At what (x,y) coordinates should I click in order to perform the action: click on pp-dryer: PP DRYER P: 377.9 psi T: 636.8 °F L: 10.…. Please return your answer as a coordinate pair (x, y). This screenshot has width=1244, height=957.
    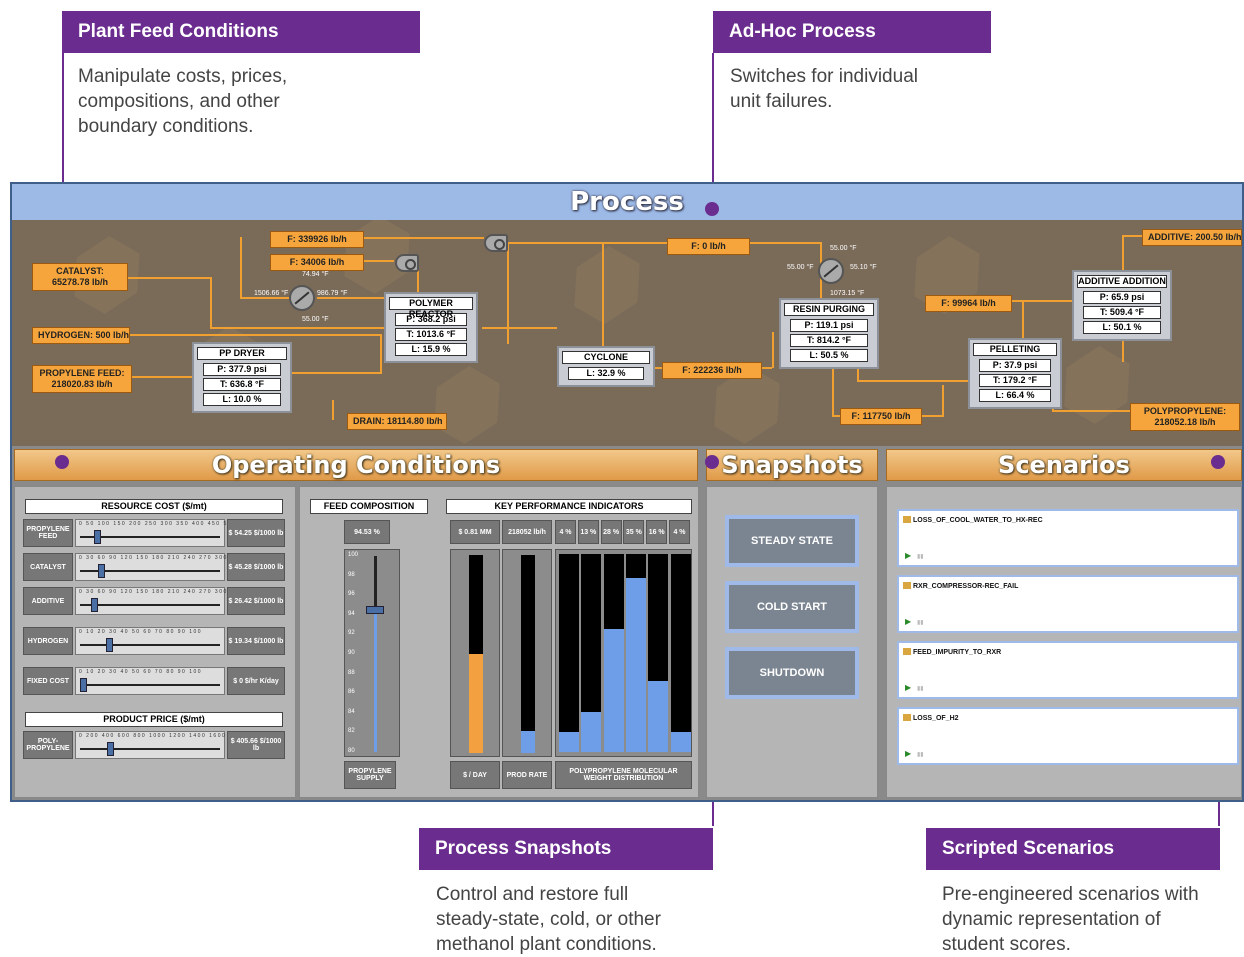
    Looking at the image, I should click on (242, 377).